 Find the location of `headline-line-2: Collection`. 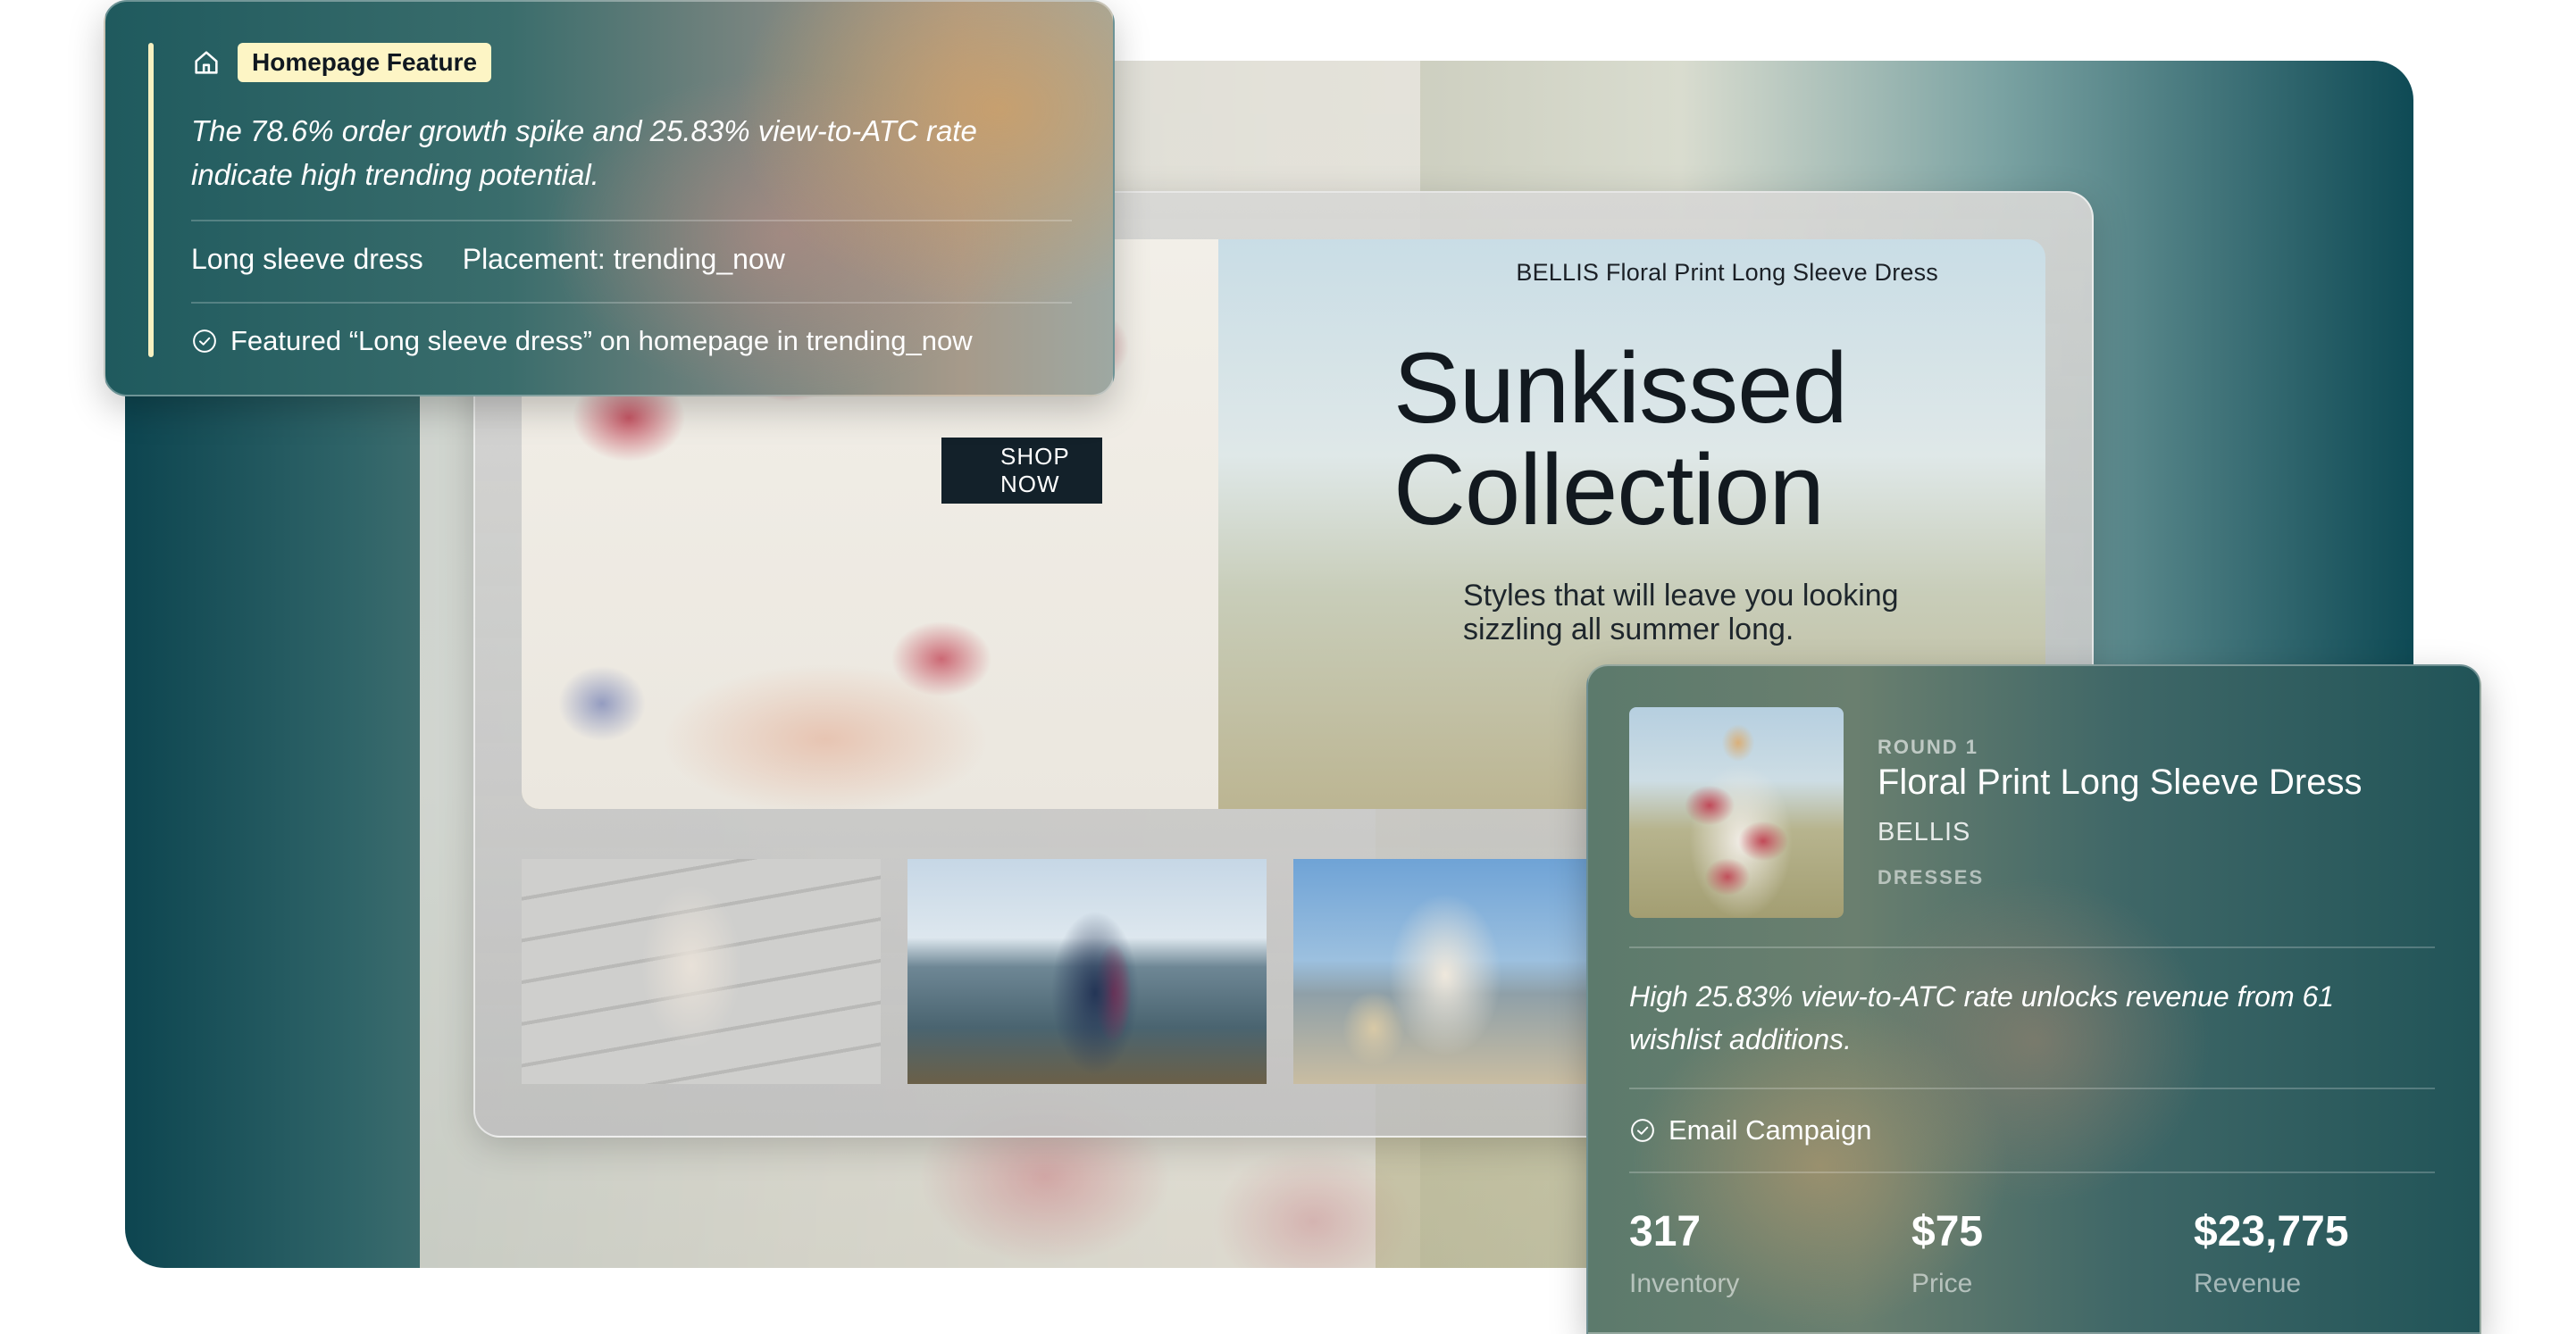

headline-line-2: Collection is located at coordinates (1609, 490).